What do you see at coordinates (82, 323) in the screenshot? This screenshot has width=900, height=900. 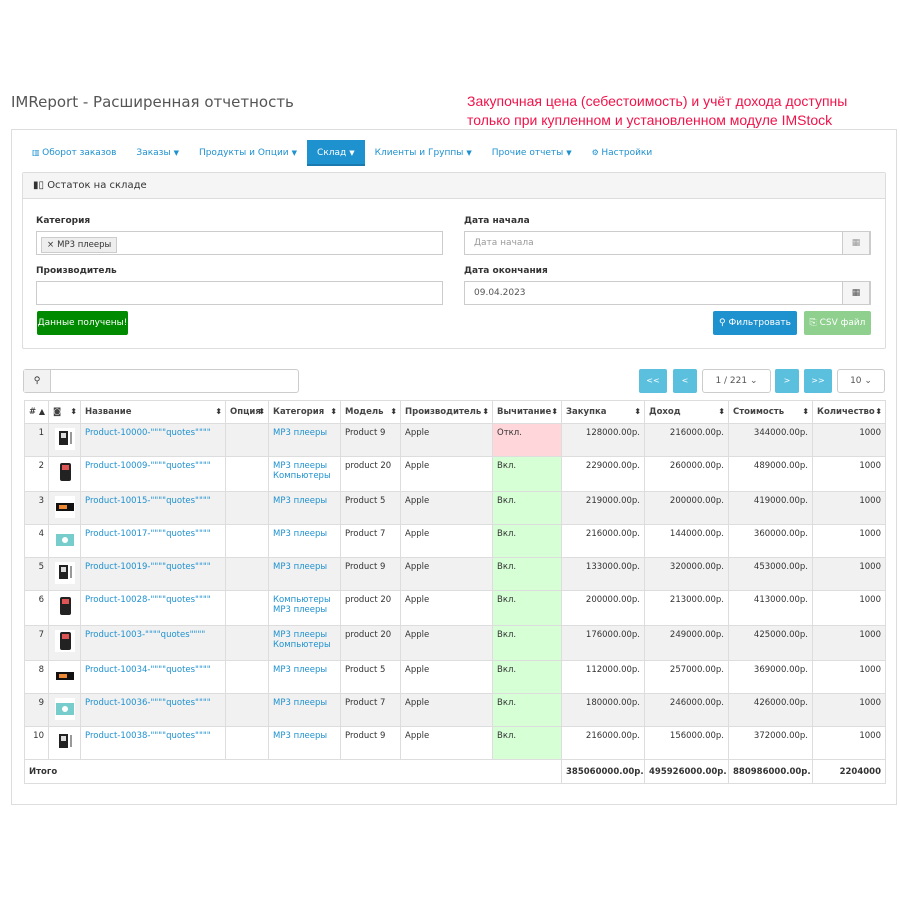 I see `status-button: Данные получены!` at bounding box center [82, 323].